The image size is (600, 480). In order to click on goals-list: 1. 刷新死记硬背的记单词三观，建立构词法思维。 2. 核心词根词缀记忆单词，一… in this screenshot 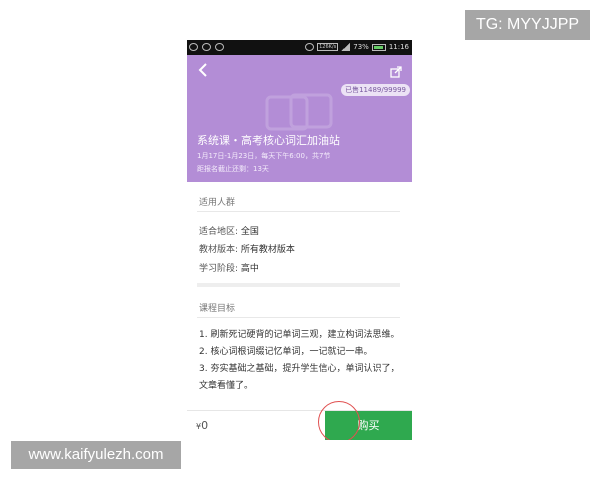, I will do `click(300, 361)`.